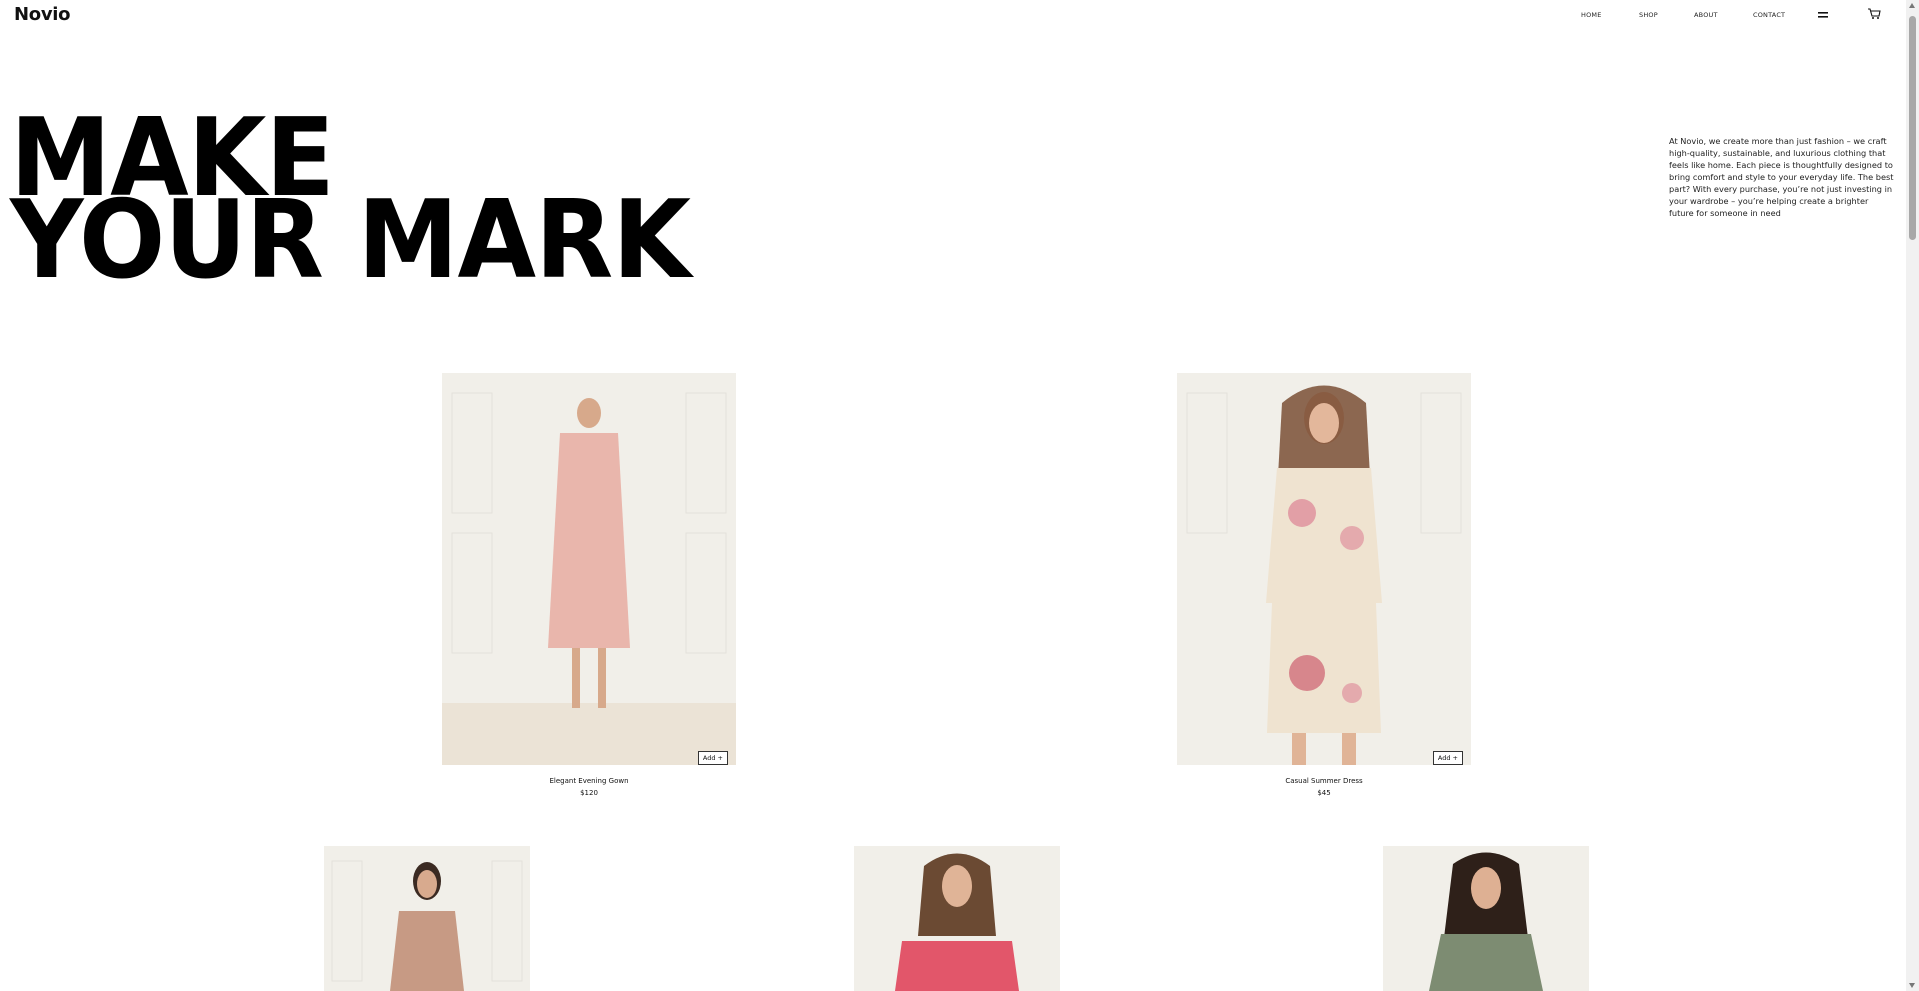 The image size is (1919, 991). Describe the element at coordinates (589, 793) in the screenshot. I see `product-price: $120` at that location.